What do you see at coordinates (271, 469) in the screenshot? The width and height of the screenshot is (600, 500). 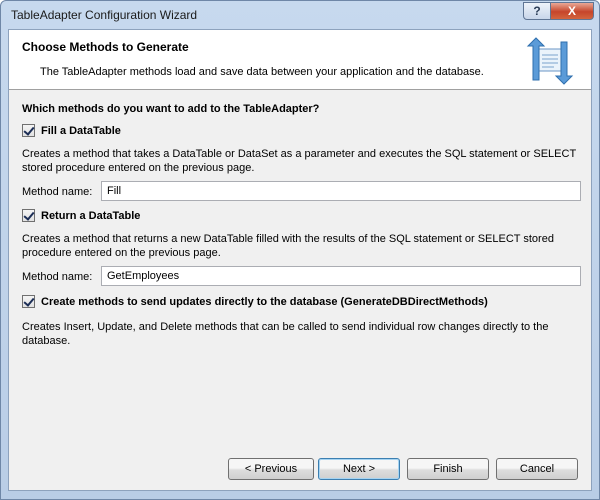 I see `previous-button: < Previous` at bounding box center [271, 469].